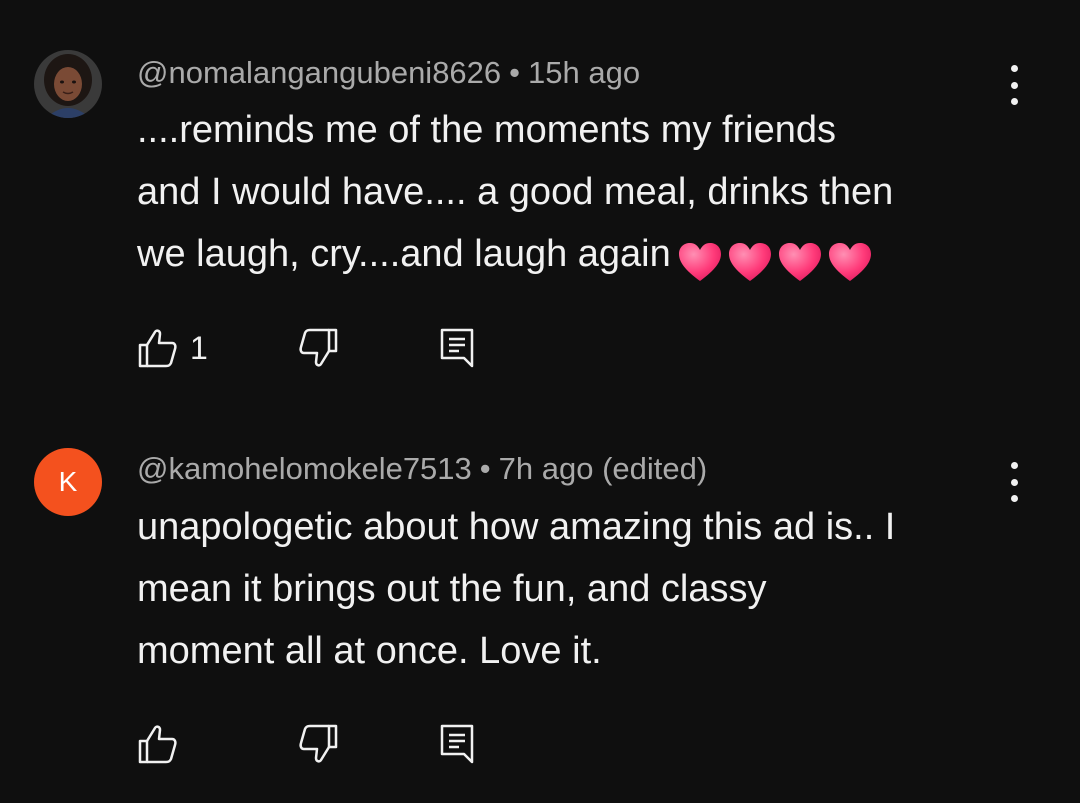 The height and width of the screenshot is (803, 1080). What do you see at coordinates (777, 260) in the screenshot?
I see `heart-emojis` at bounding box center [777, 260].